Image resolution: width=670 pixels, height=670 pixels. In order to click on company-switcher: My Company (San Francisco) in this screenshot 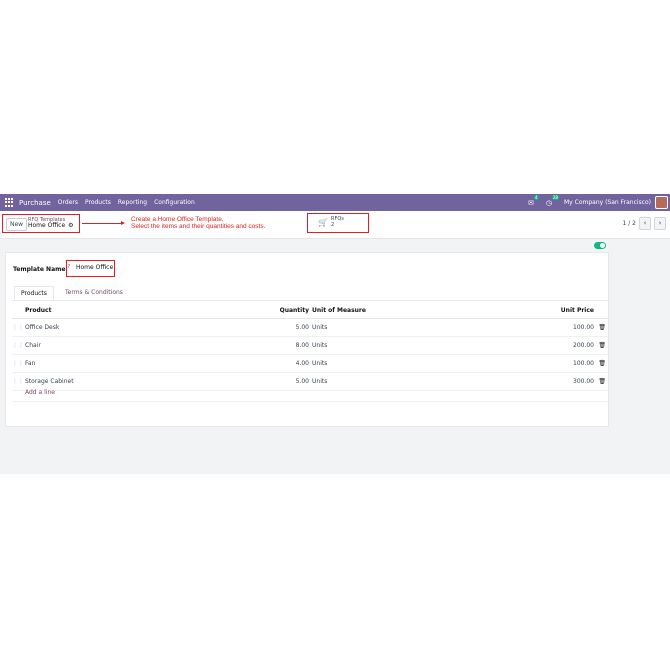, I will do `click(607, 202)`.